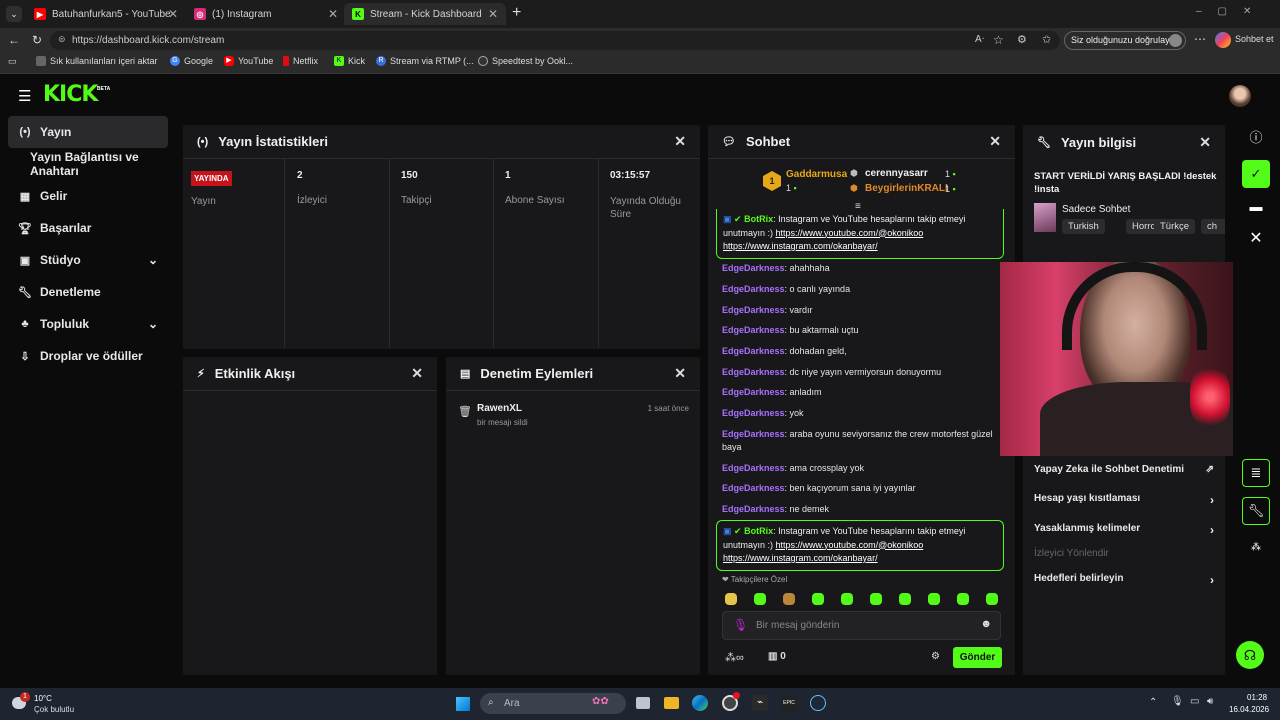  Describe the element at coordinates (14, 40) in the screenshot. I see `back-icon: ←` at that location.